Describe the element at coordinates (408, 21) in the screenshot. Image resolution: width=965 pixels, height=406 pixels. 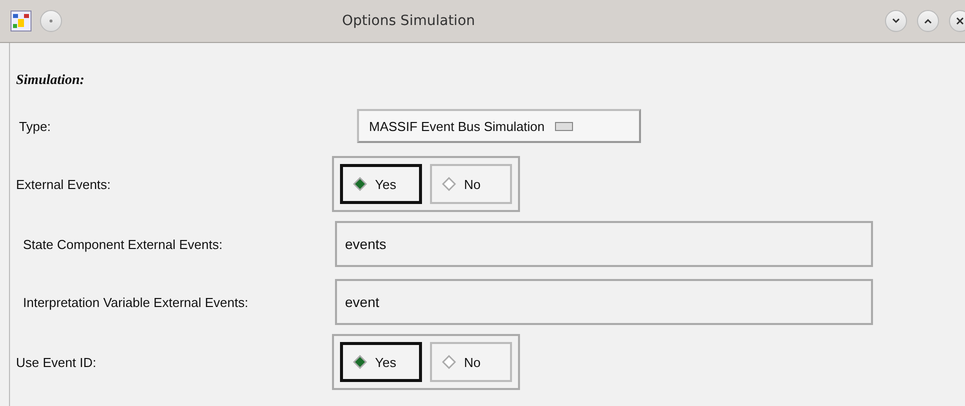
I see `window-title: Options Simulation` at that location.